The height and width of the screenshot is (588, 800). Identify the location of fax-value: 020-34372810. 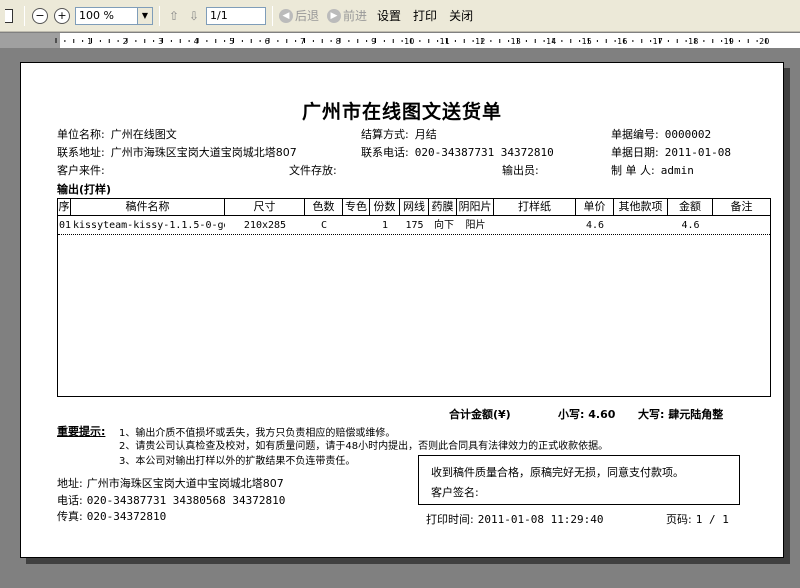
(126, 516).